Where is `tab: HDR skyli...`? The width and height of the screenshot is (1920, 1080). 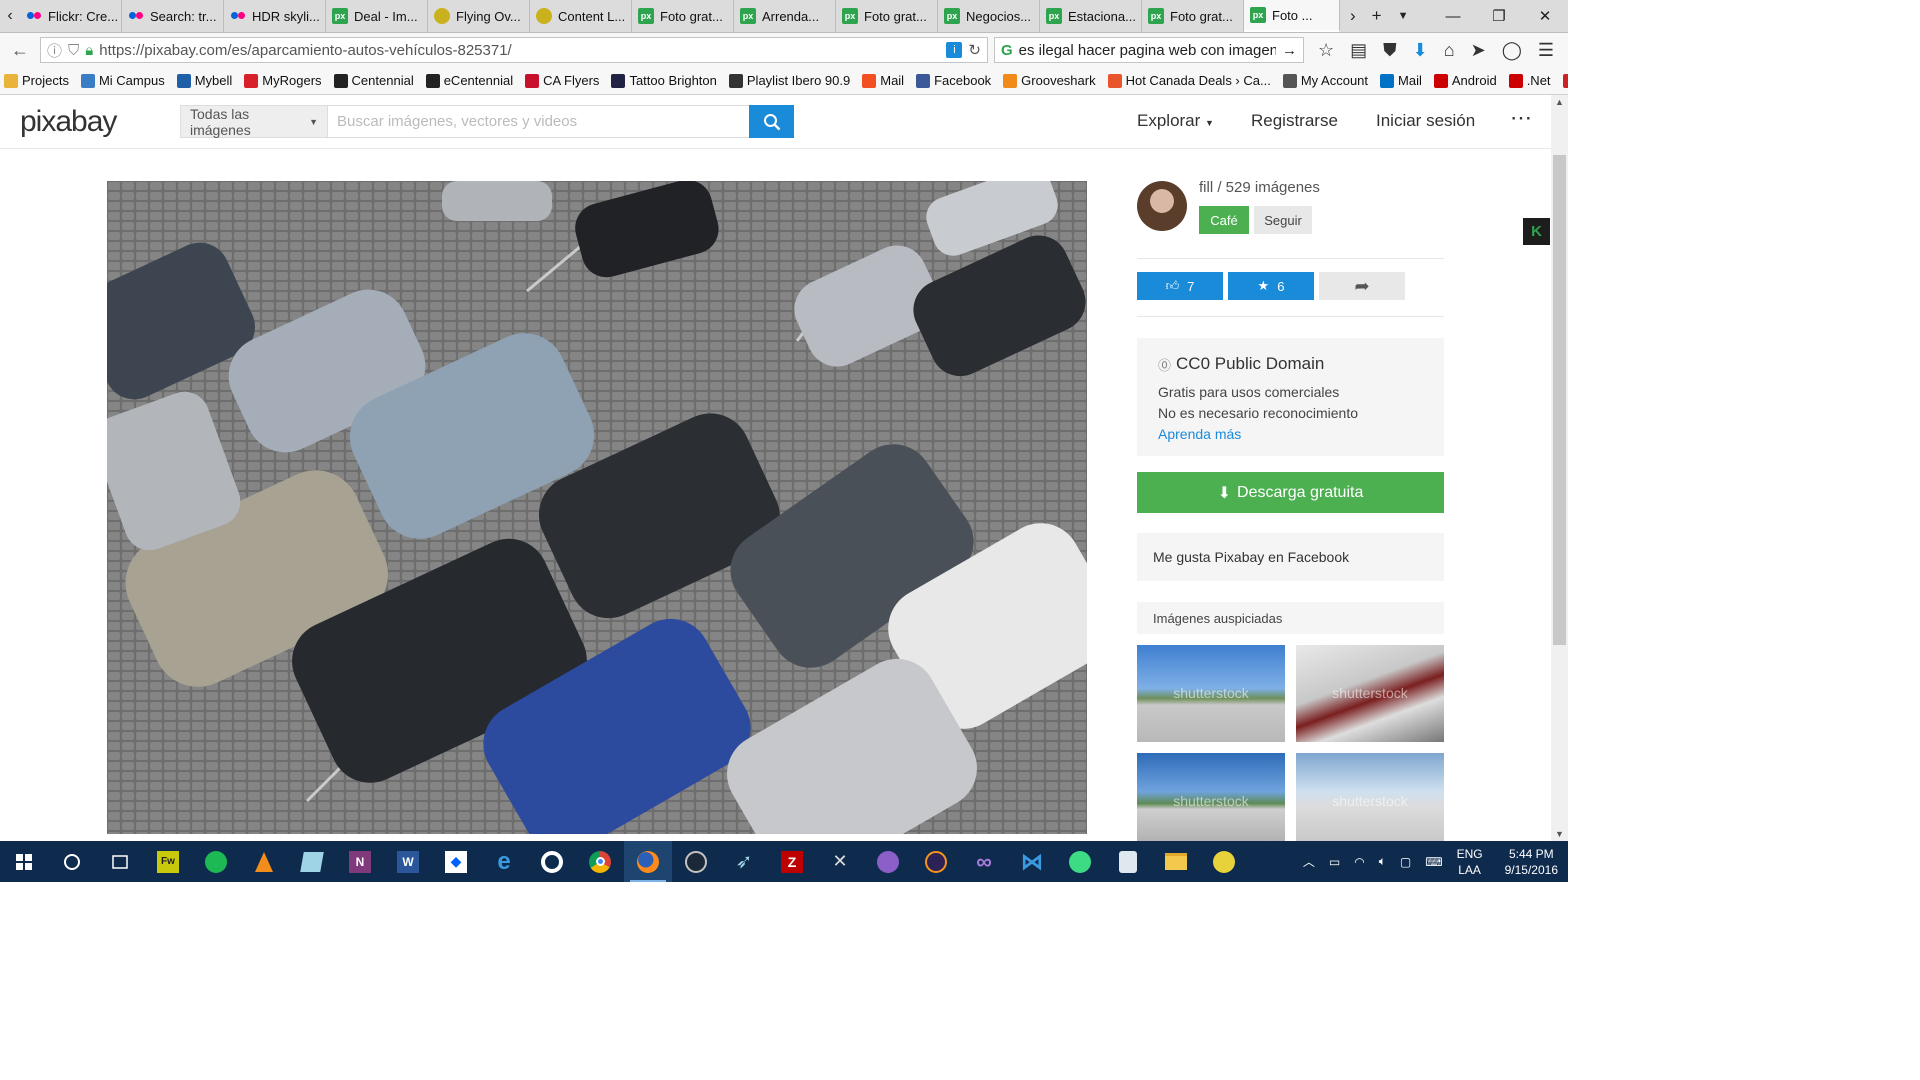
tab: HDR skyli... is located at coordinates (275, 16).